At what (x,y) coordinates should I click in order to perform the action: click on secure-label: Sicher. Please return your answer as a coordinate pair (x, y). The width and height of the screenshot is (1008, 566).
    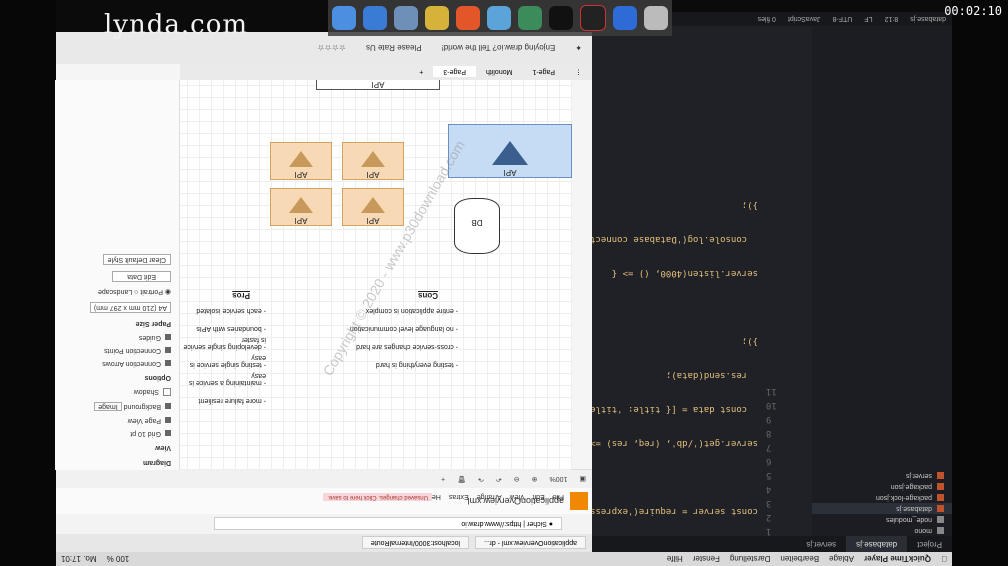
    Looking at the image, I should click on (536, 524).